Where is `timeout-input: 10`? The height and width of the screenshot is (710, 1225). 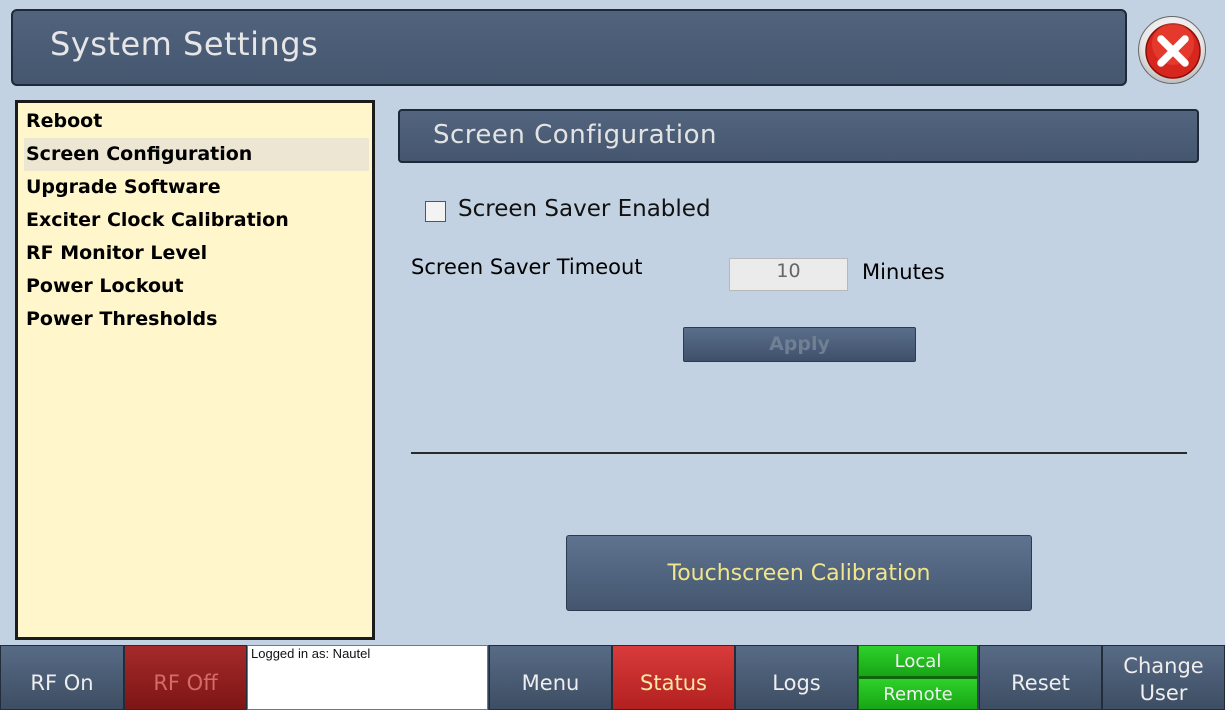
timeout-input: 10 is located at coordinates (788, 274).